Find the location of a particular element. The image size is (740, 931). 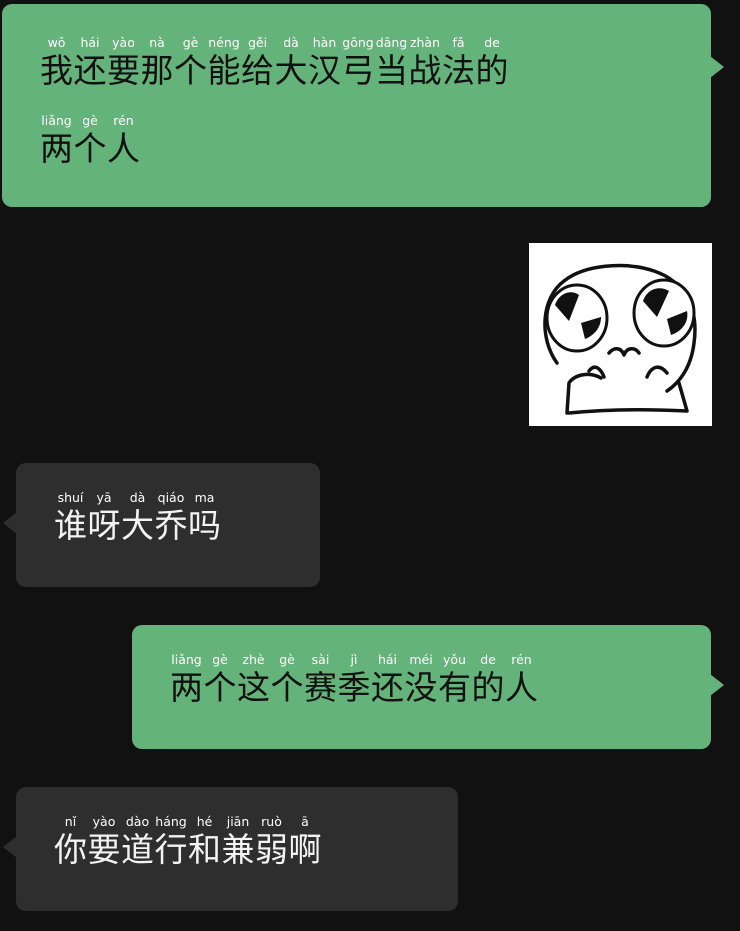

message-text-line: shuí 谁 yā 呀 dà 大 qiáo 乔 ma 吗 is located at coordinates (138, 517).